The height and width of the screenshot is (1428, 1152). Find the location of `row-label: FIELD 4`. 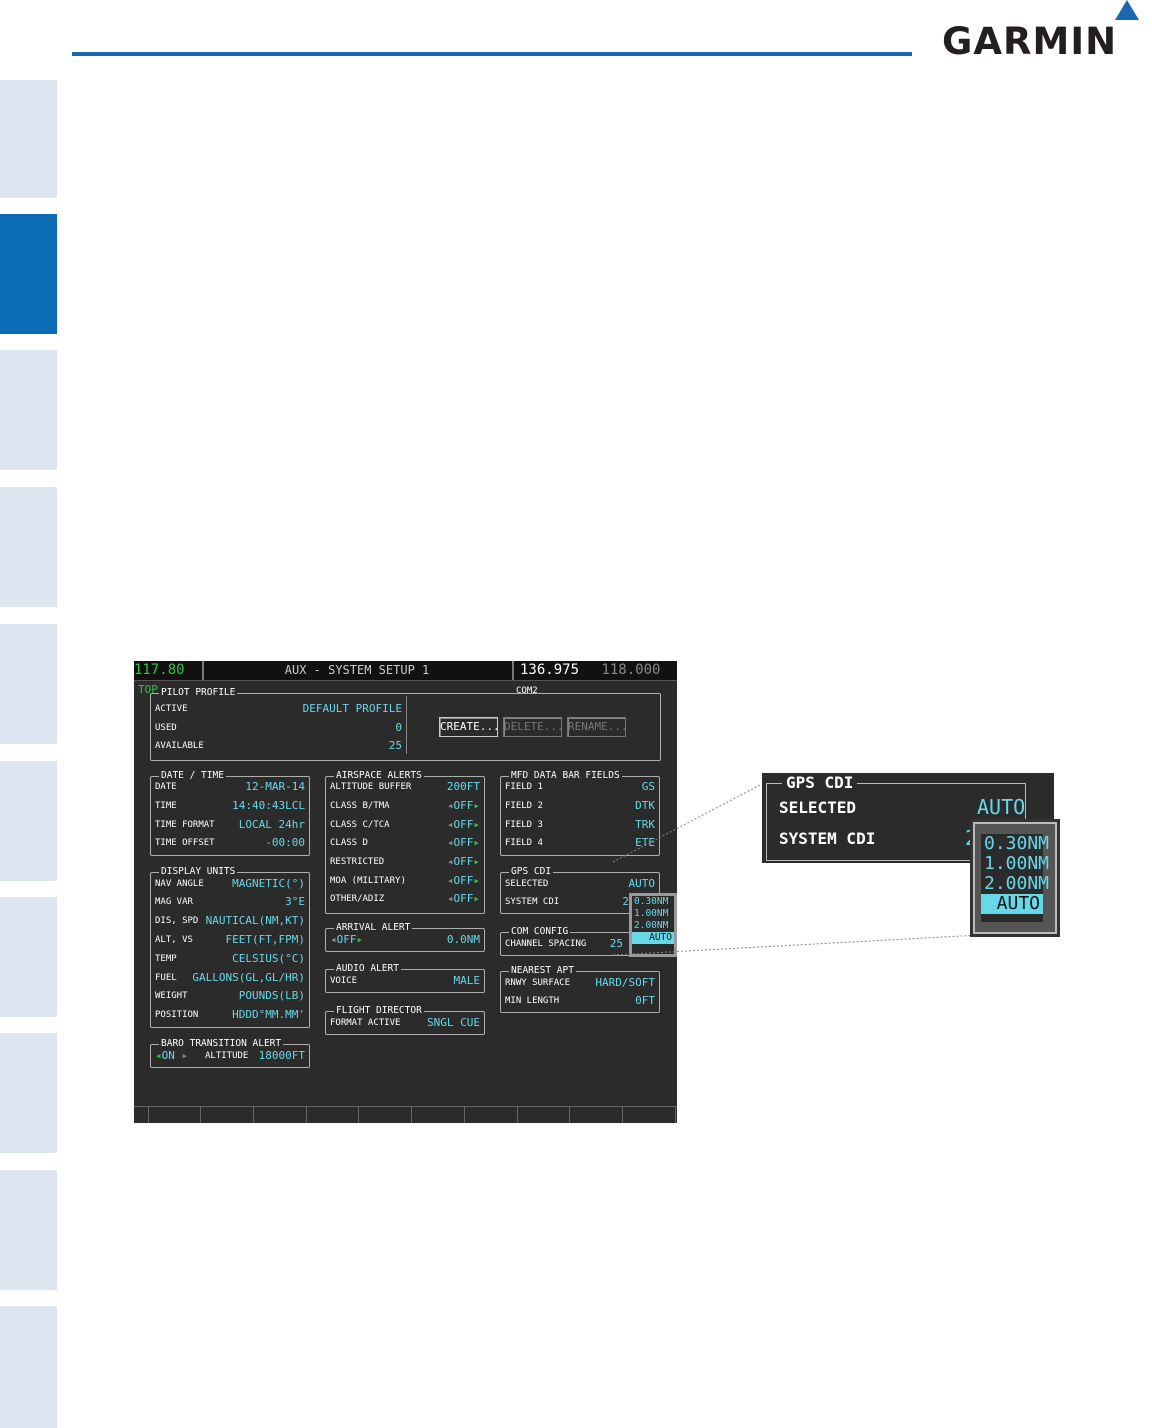

row-label: FIELD 4 is located at coordinates (524, 843).